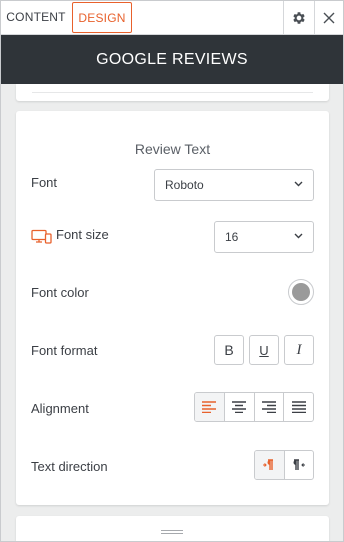  What do you see at coordinates (232, 237) in the screenshot?
I see `font-size-value: 16` at bounding box center [232, 237].